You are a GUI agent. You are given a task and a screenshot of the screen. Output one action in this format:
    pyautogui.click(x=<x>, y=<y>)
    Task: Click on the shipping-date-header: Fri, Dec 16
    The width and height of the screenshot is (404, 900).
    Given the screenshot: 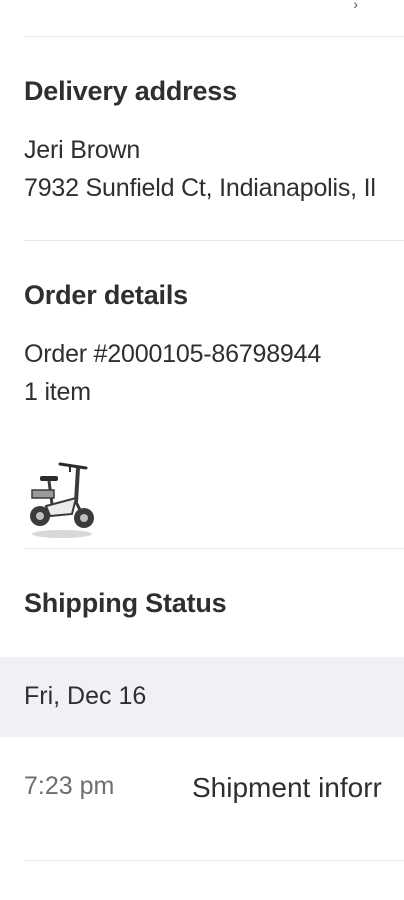 What is the action you would take?
    pyautogui.click(x=202, y=697)
    